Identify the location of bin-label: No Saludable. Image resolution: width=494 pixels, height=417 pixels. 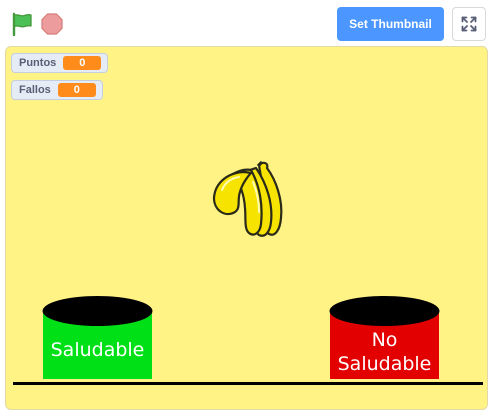
(384, 352).